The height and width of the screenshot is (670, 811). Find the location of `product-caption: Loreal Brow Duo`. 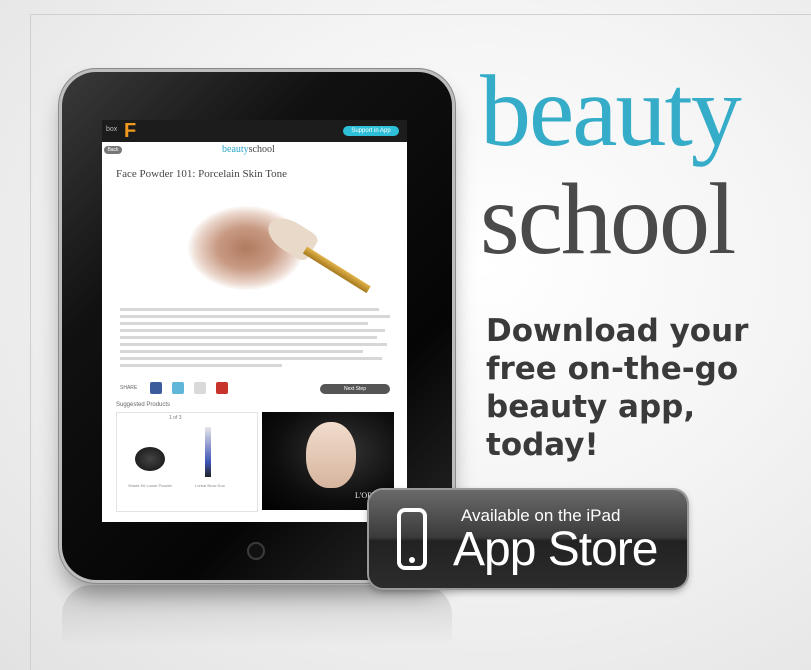

product-caption: Loreal Brow Duo is located at coordinates (210, 485).